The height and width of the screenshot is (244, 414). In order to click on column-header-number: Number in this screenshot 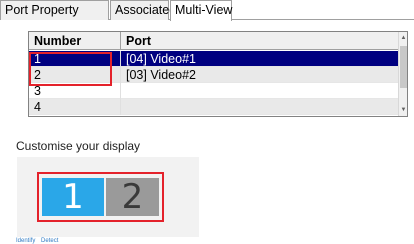, I will do `click(75, 41)`.